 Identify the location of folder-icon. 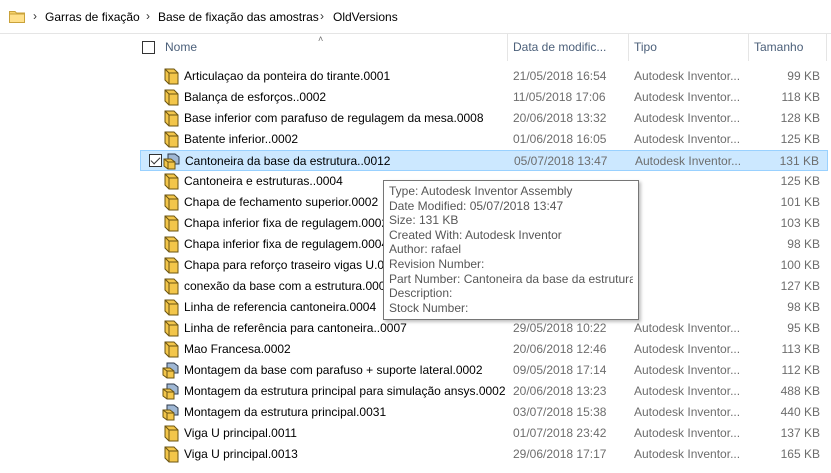
(17, 17).